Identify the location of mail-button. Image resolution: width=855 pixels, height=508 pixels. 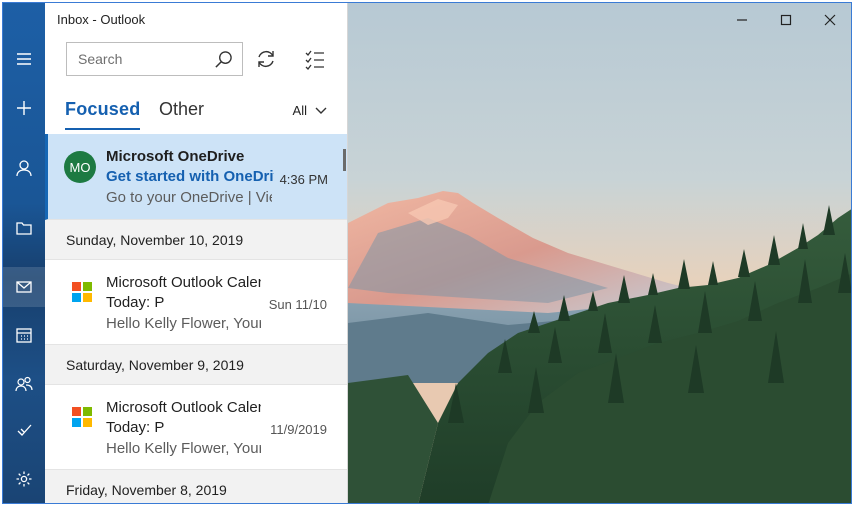
(24, 287).